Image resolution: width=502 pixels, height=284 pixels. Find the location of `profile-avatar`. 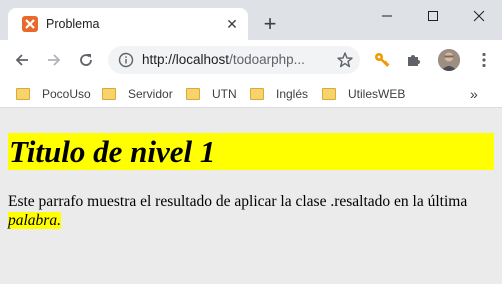

profile-avatar is located at coordinates (449, 60).